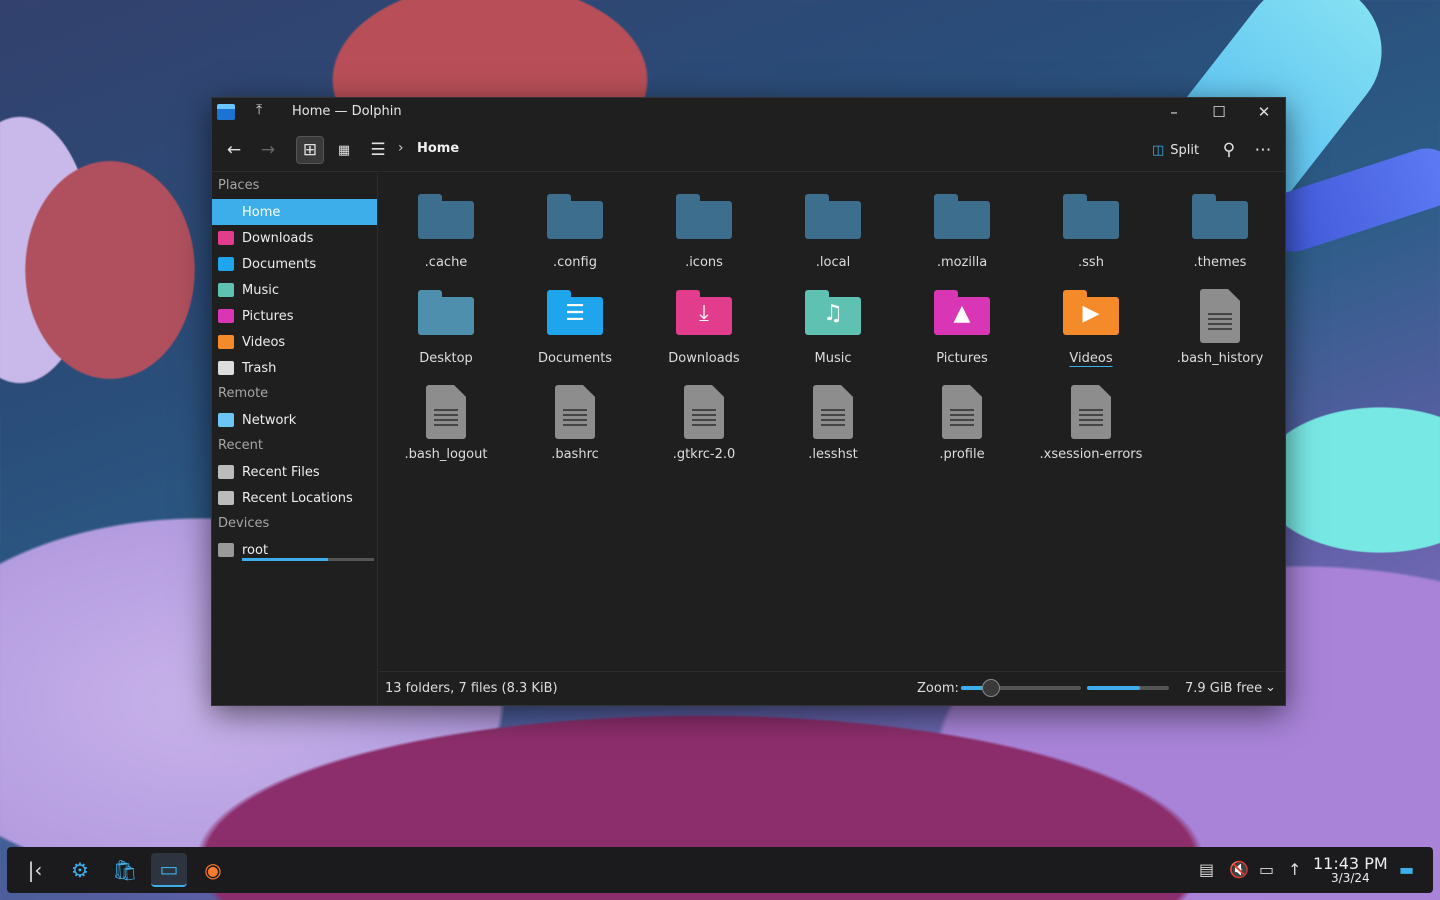 Image resolution: width=1440 pixels, height=900 pixels. I want to click on item-name: .bash_history, so click(1220, 358).